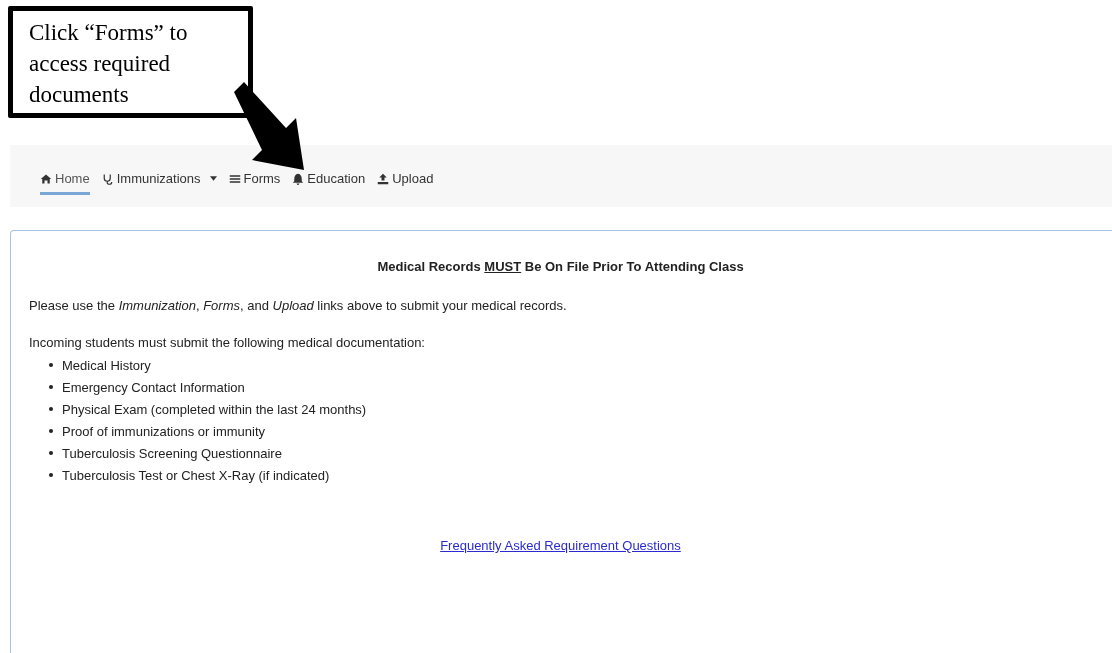 The width and height of the screenshot is (1112, 653). Describe the element at coordinates (227, 342) in the screenshot. I see `list-intro-text: Incoming students must submit the following medical documentation:` at that location.